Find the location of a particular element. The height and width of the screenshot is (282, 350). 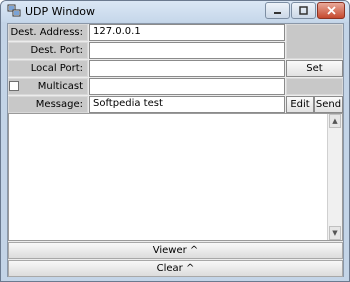

multicast-group-label: Multicast group: is located at coordinates (48, 92).